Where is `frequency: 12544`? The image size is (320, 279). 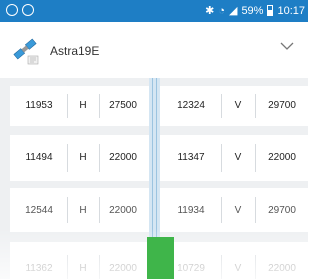
frequency: 12544 is located at coordinates (39, 210).